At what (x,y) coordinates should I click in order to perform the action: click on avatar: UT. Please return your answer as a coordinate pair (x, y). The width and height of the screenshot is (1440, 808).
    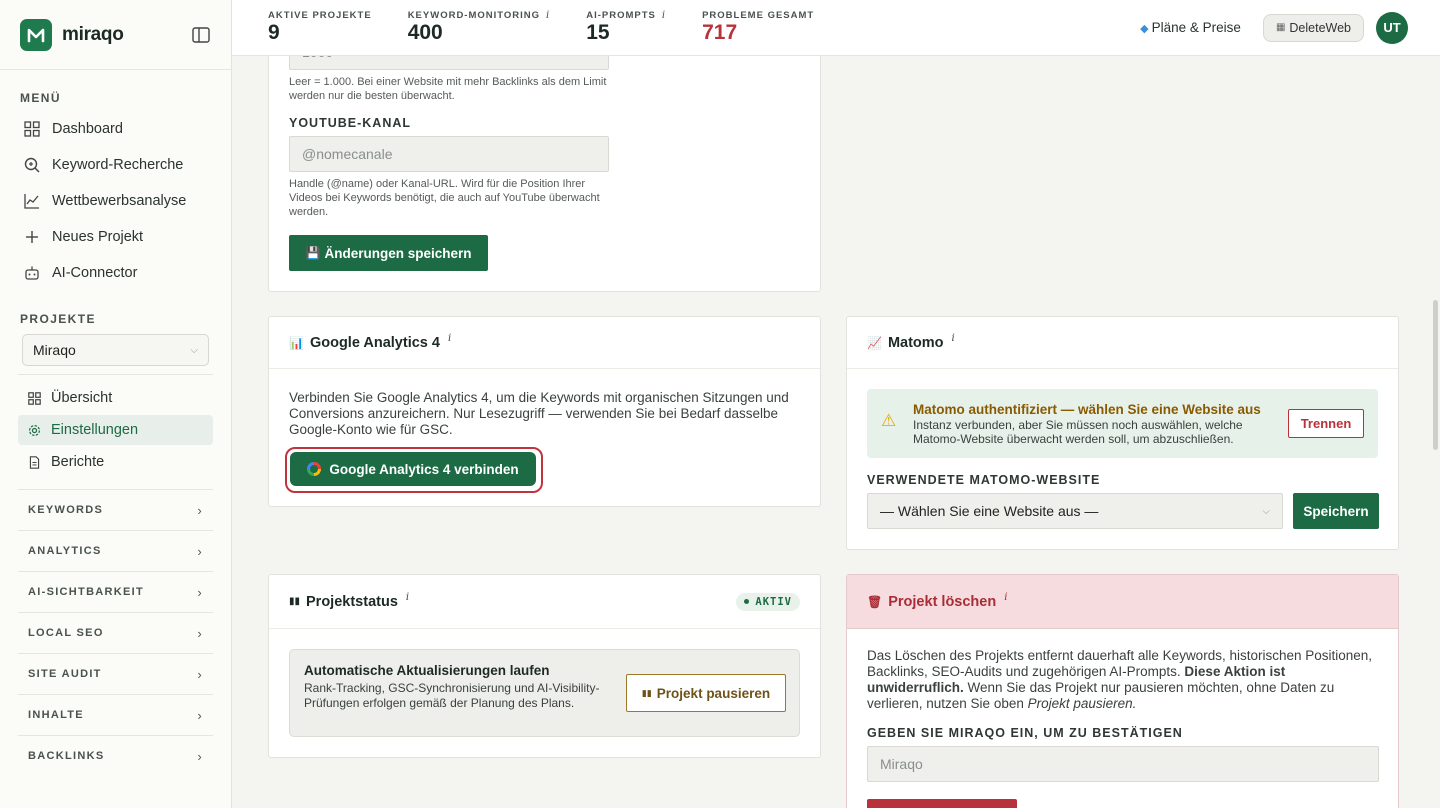
    Looking at the image, I should click on (1392, 27).